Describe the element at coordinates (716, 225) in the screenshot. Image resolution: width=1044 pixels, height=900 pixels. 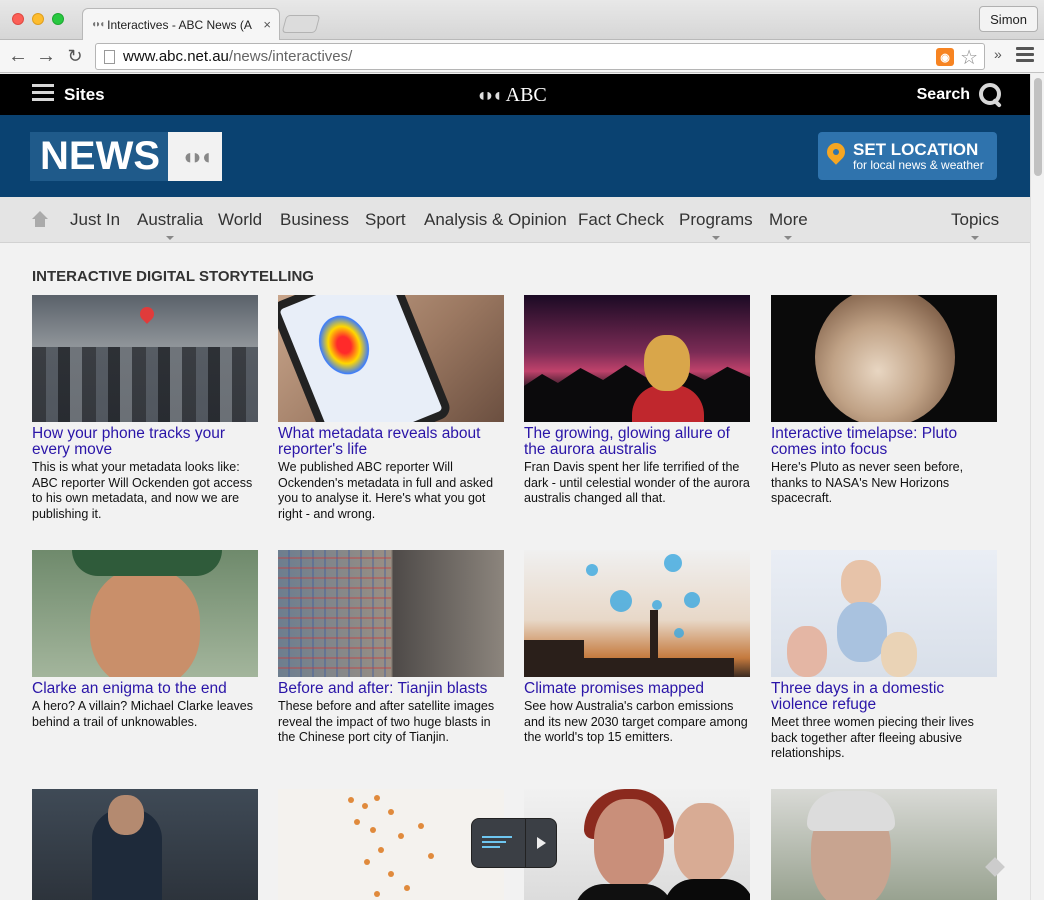
I see `nav-item-programs: Programs` at that location.